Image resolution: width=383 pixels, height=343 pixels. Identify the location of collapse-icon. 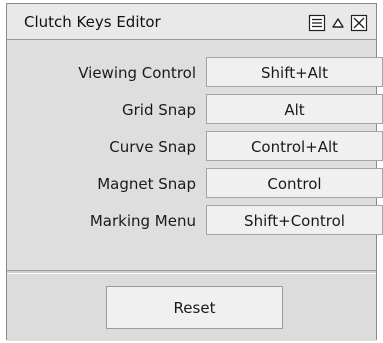
(338, 23).